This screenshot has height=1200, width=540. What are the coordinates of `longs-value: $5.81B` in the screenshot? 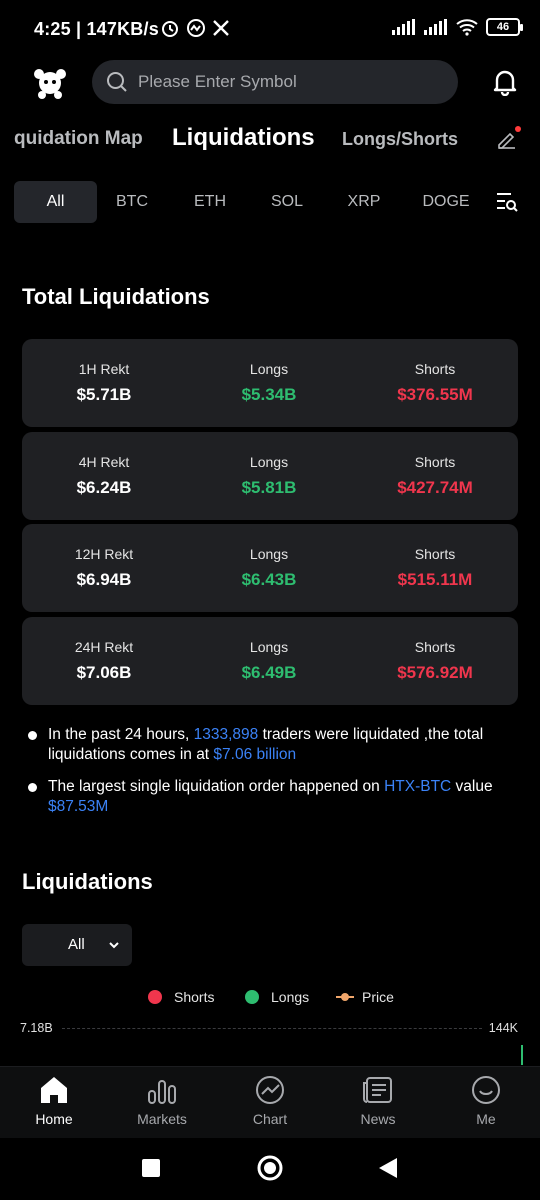 It's located at (269, 487).